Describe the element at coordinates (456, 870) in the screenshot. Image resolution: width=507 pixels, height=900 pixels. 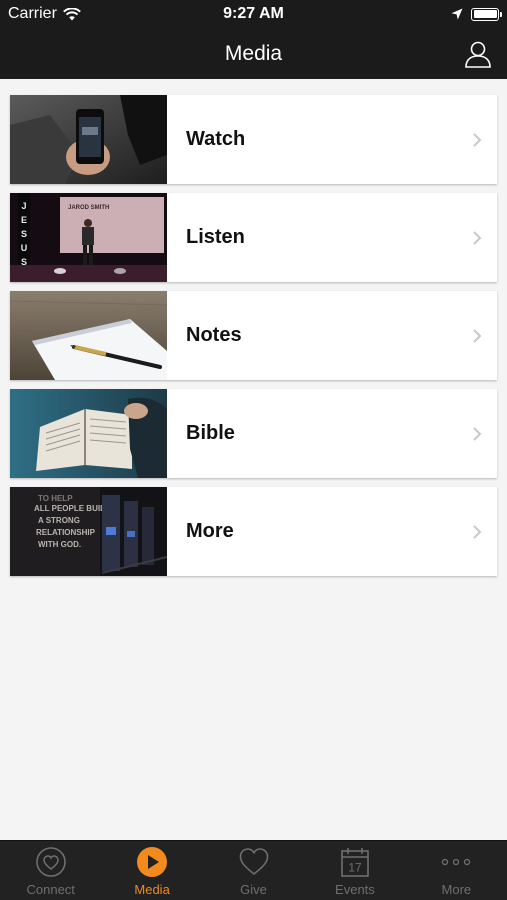
I see `tab-more: More` at that location.